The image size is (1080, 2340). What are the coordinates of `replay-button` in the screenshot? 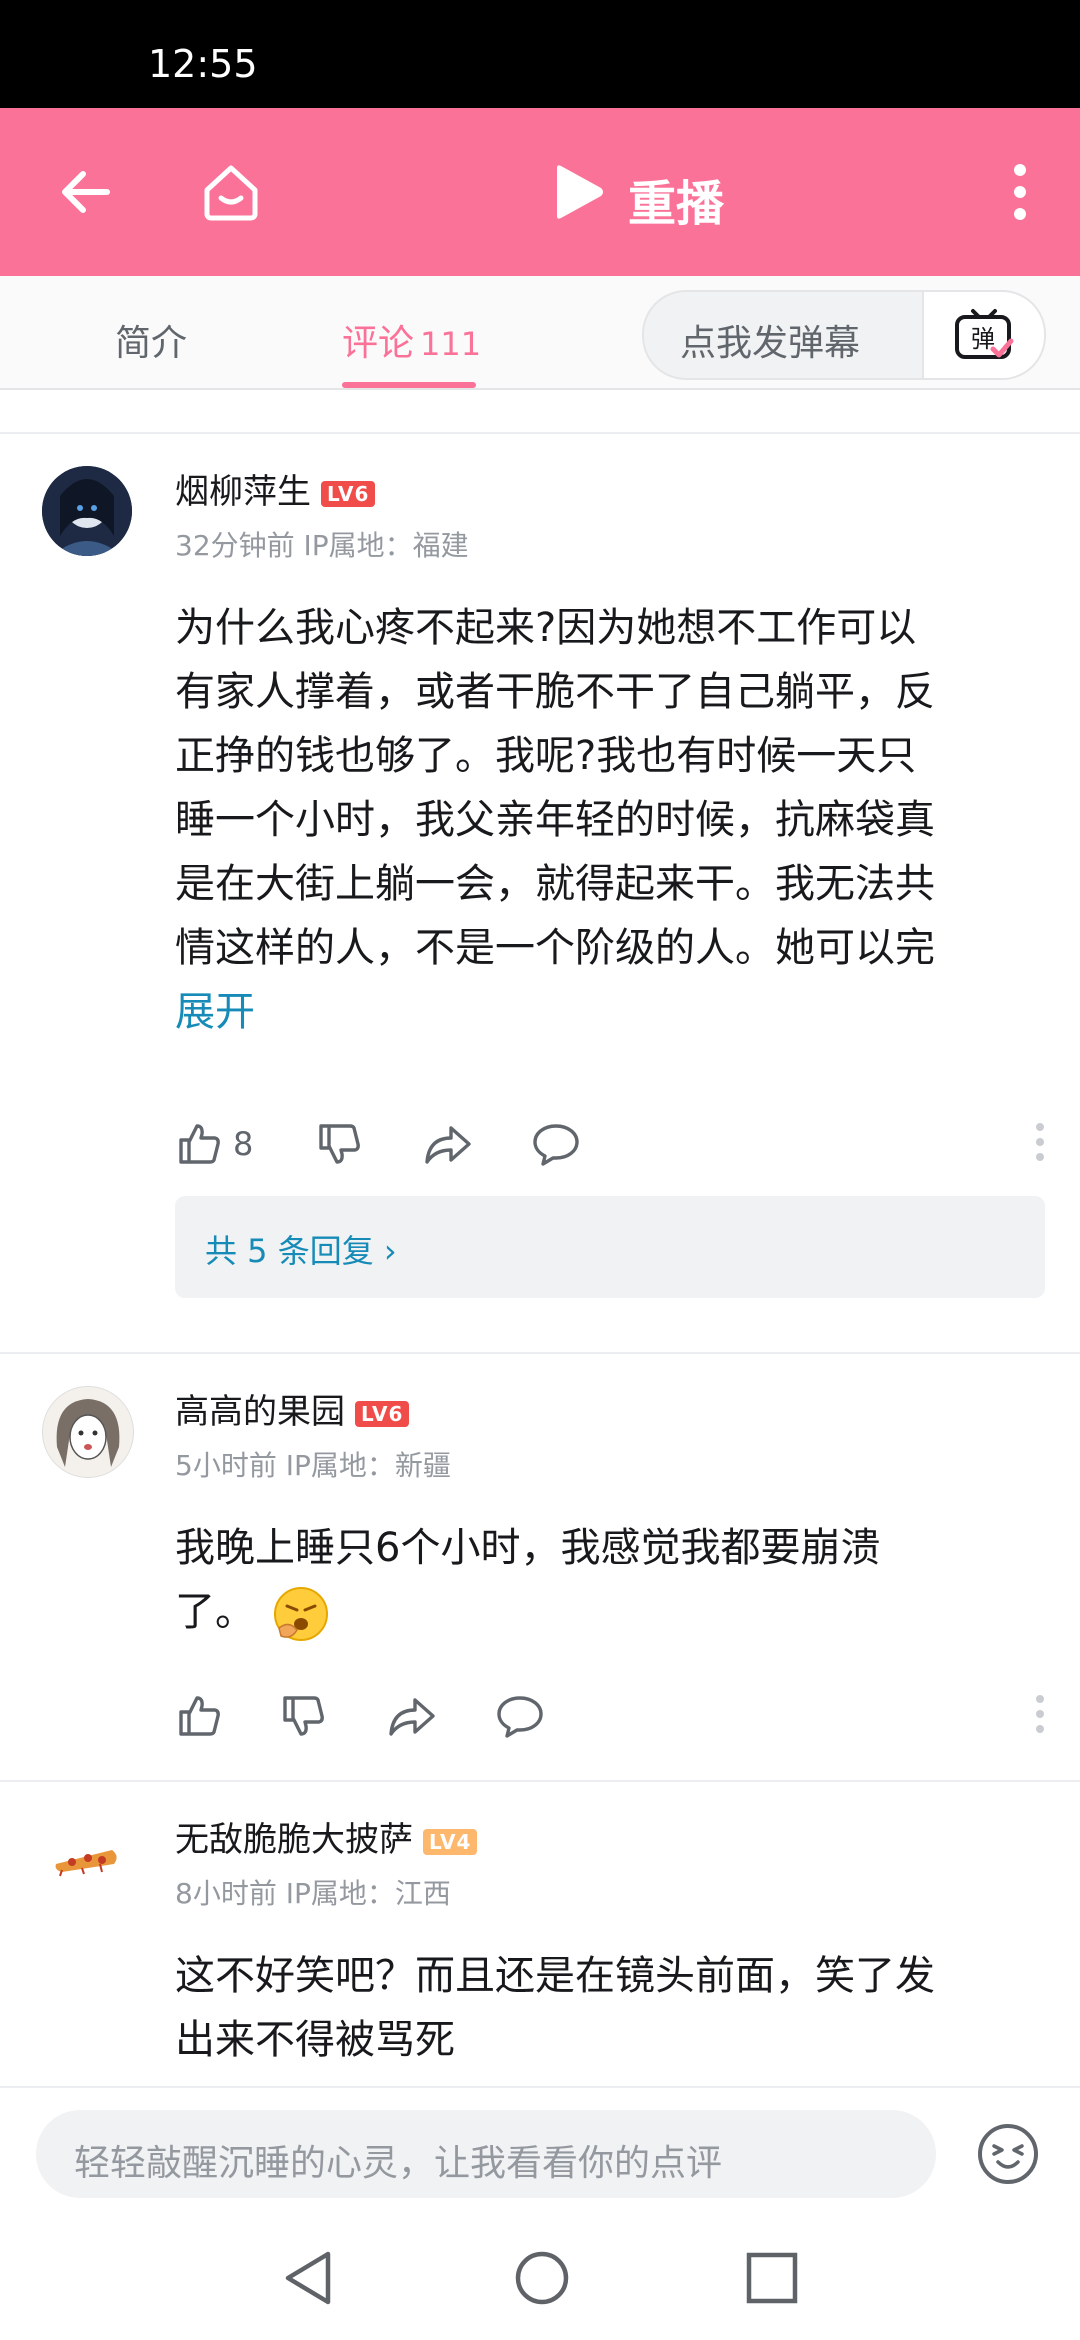 It's located at (579, 192).